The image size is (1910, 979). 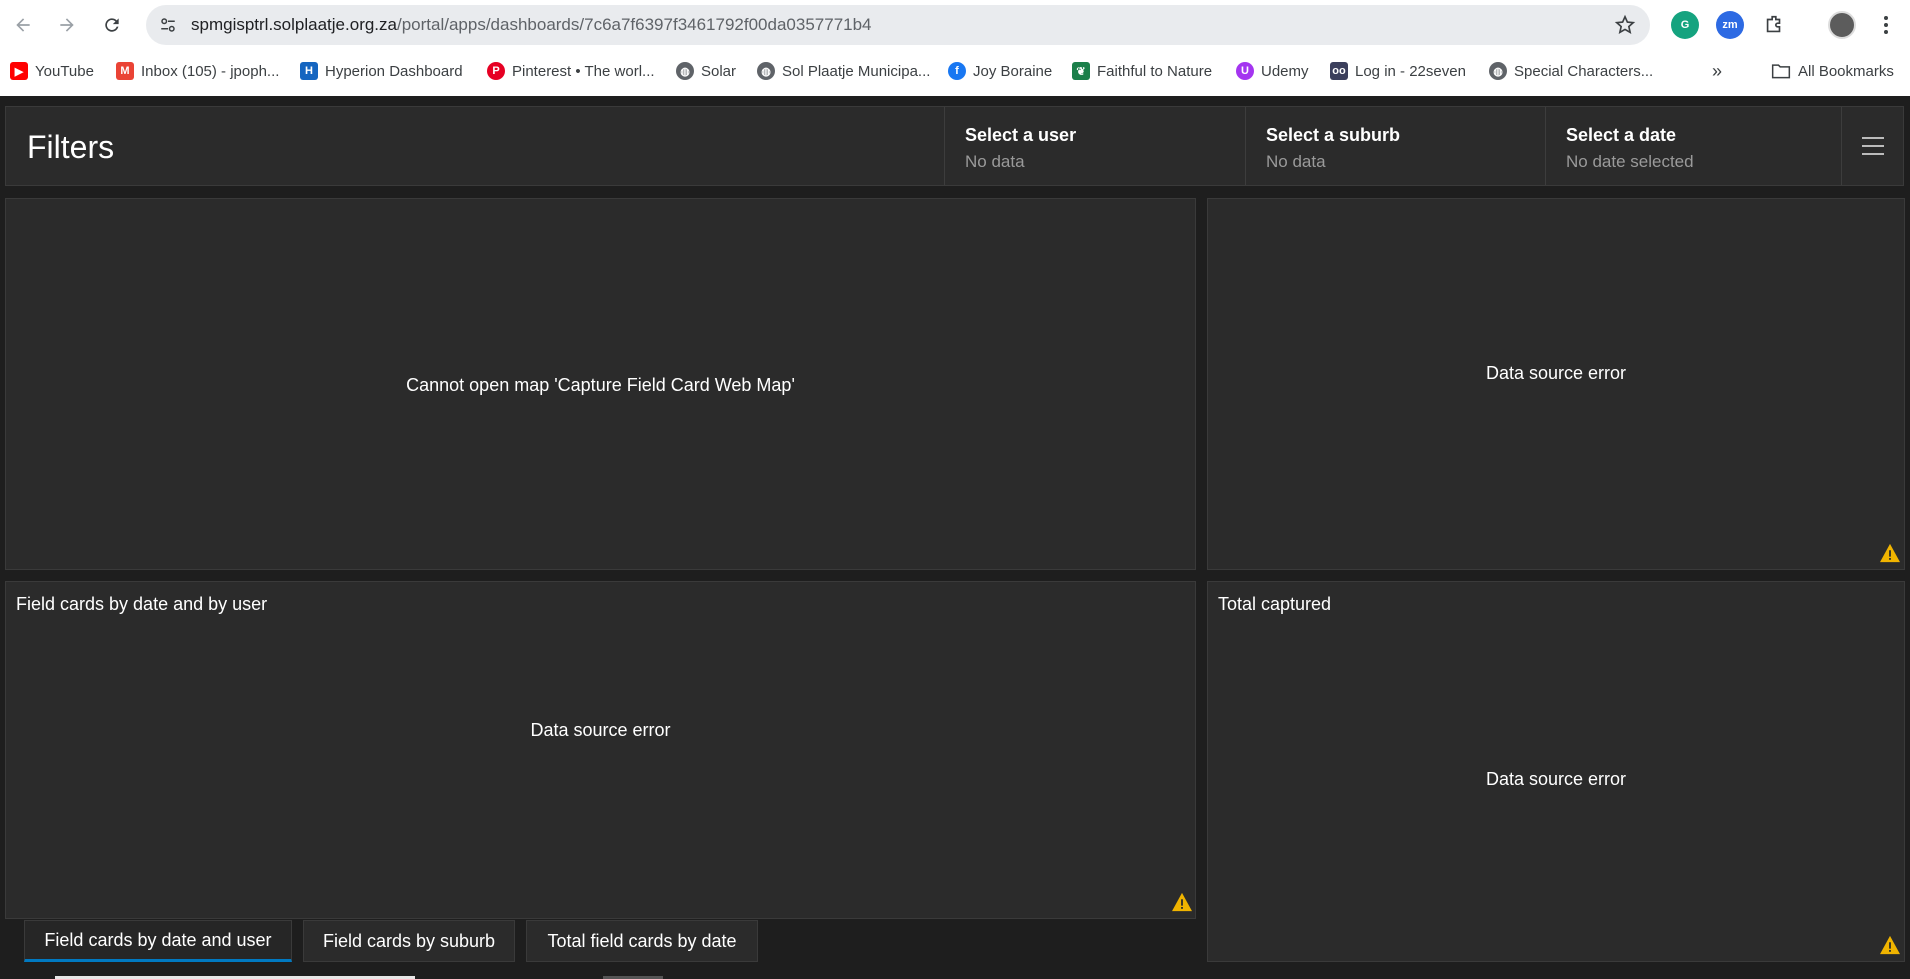 What do you see at coordinates (1000, 71) in the screenshot?
I see `bookmark-joy-boraine: f Joy Boraine` at bounding box center [1000, 71].